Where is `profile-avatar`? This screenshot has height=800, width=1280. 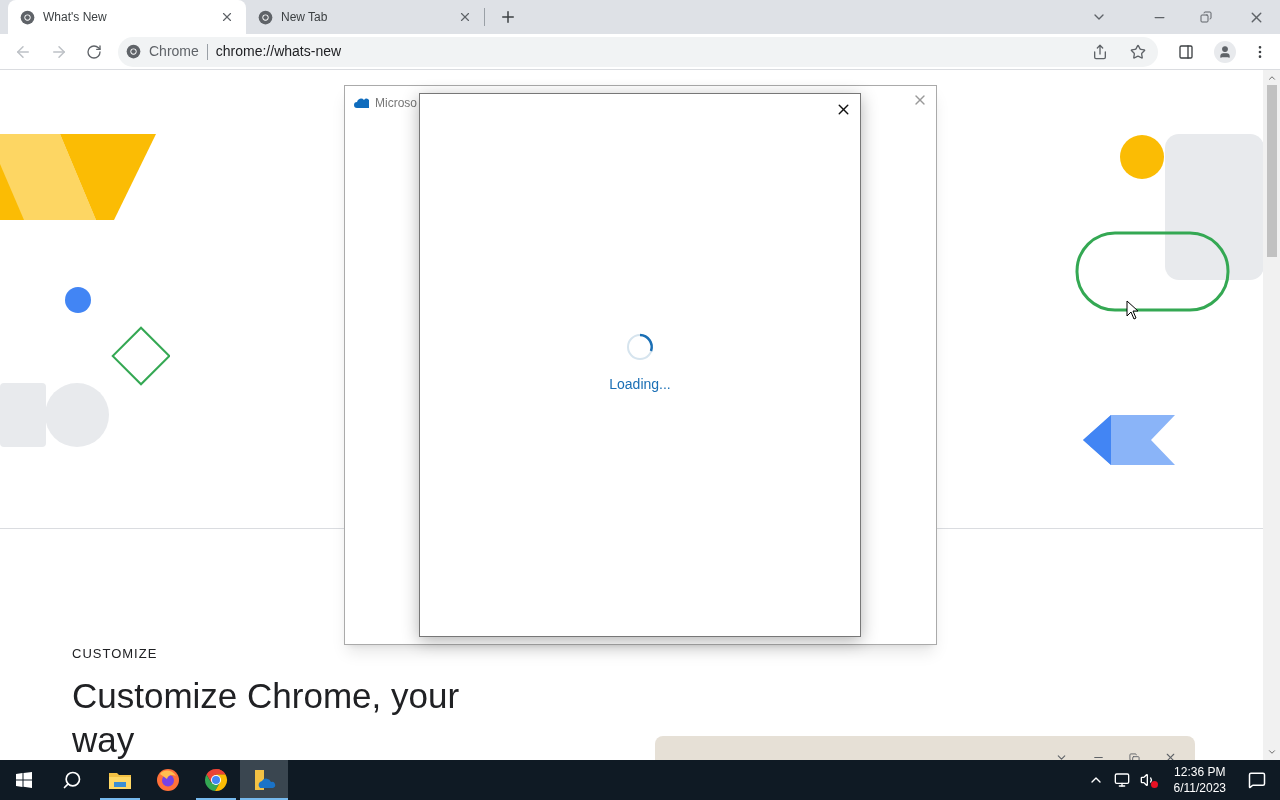
profile-avatar is located at coordinates (1225, 51).